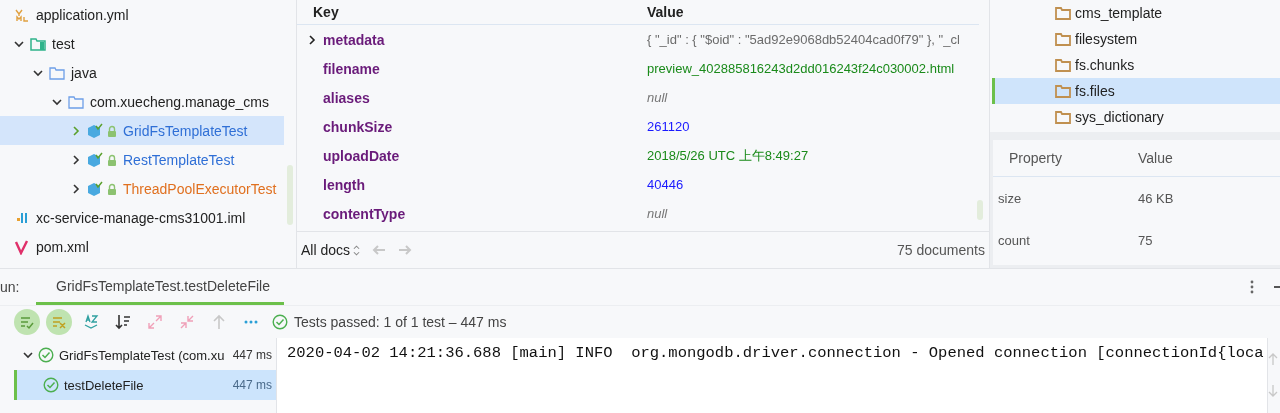  What do you see at coordinates (354, 39) in the screenshot?
I see `field-key: metadata` at bounding box center [354, 39].